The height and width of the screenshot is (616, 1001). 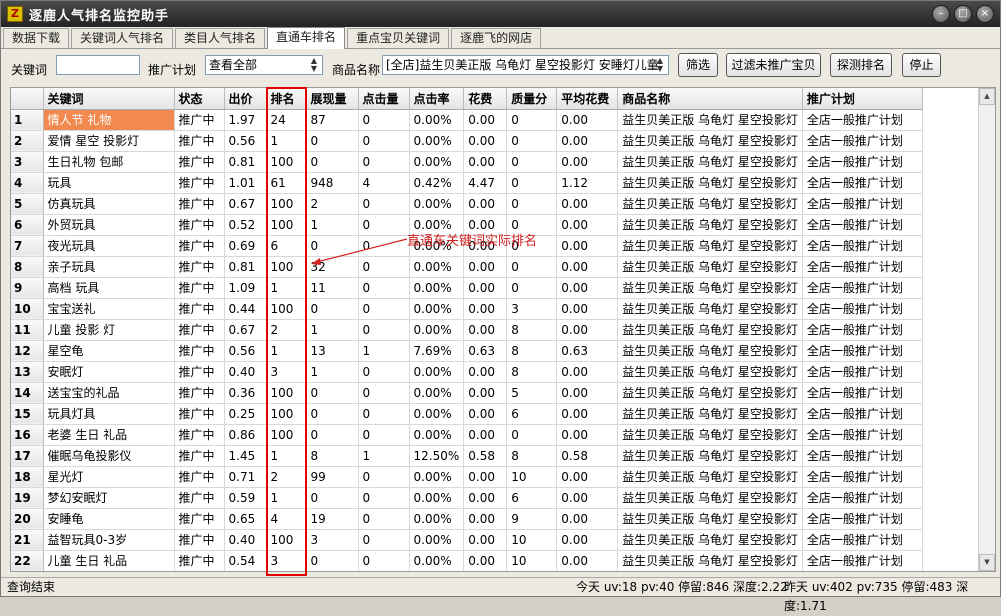 What do you see at coordinates (109, 246) in the screenshot?
I see `table-cell: 夜光玩具` at bounding box center [109, 246].